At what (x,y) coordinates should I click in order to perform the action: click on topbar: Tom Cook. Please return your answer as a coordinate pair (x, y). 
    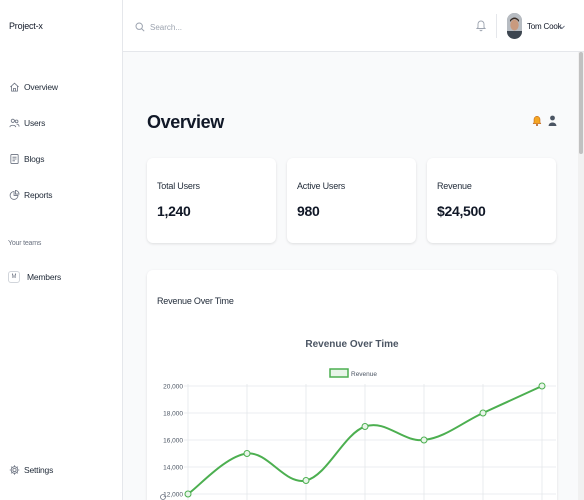
    Looking at the image, I should click on (353, 26).